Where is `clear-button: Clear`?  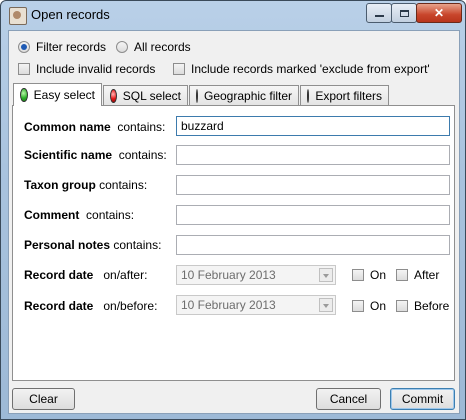 clear-button: Clear is located at coordinates (43, 399).